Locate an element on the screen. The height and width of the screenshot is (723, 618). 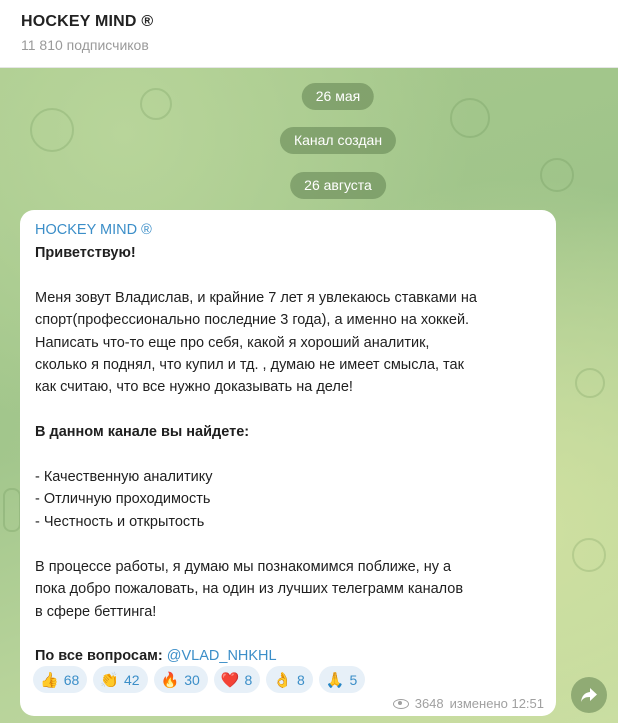
views-eye-icon is located at coordinates (400, 703).